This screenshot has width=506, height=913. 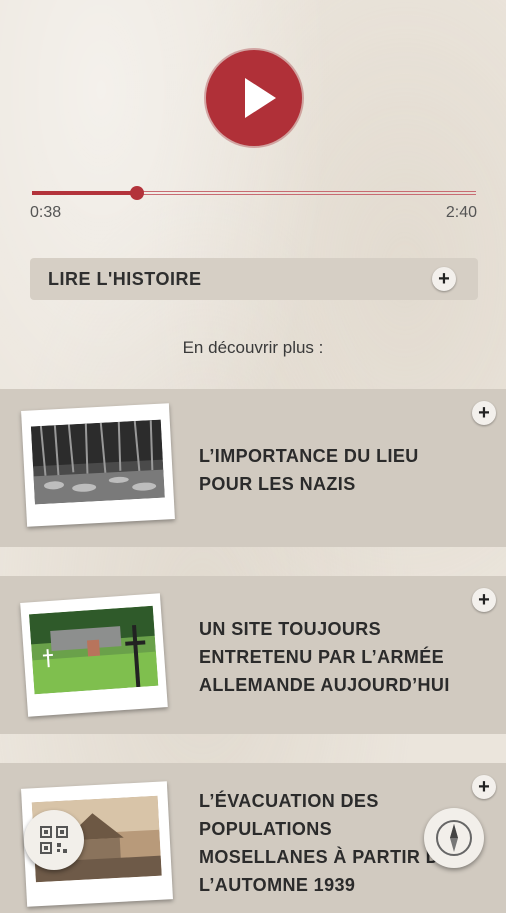 What do you see at coordinates (98, 465) in the screenshot?
I see `forest-photo` at bounding box center [98, 465].